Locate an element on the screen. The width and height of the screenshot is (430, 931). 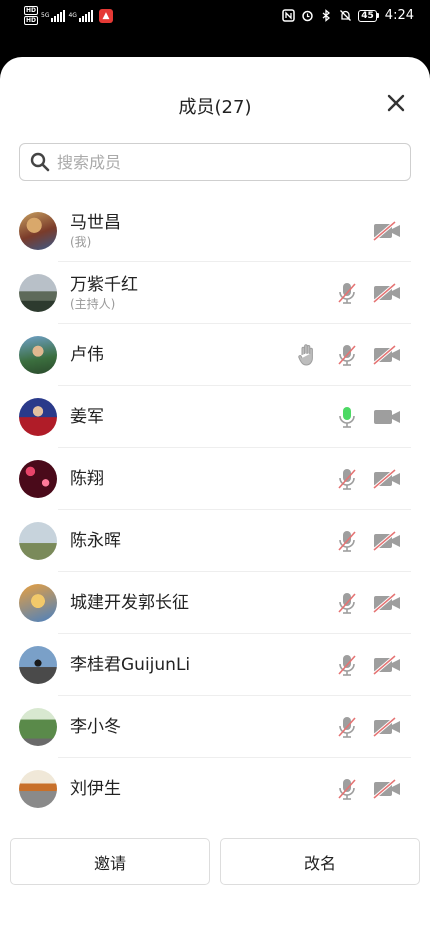
nfc-icon is located at coordinates (289, 15).